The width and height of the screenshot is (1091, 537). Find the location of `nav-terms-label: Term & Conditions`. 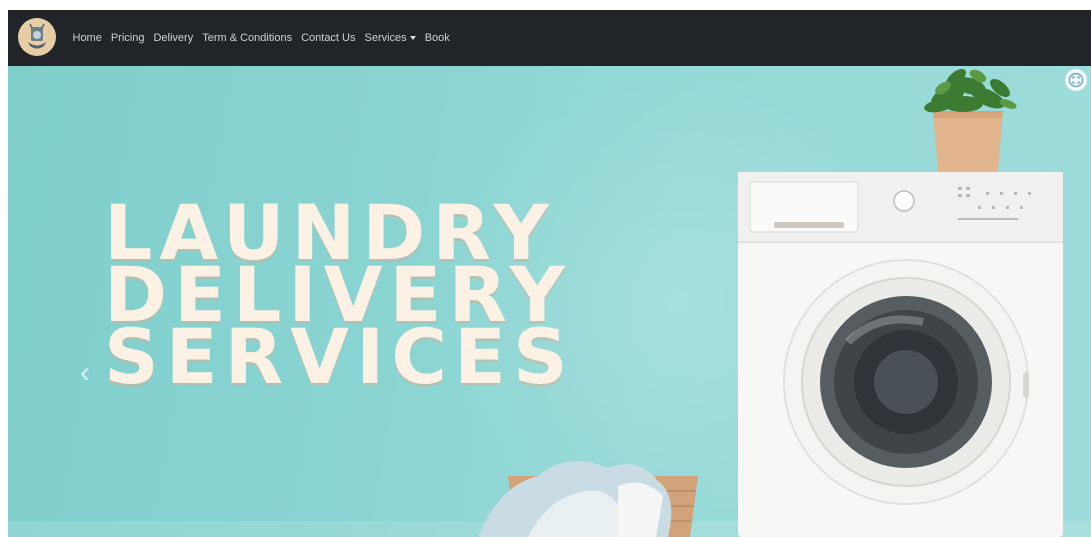

nav-terms-label: Term & Conditions is located at coordinates (247, 38).